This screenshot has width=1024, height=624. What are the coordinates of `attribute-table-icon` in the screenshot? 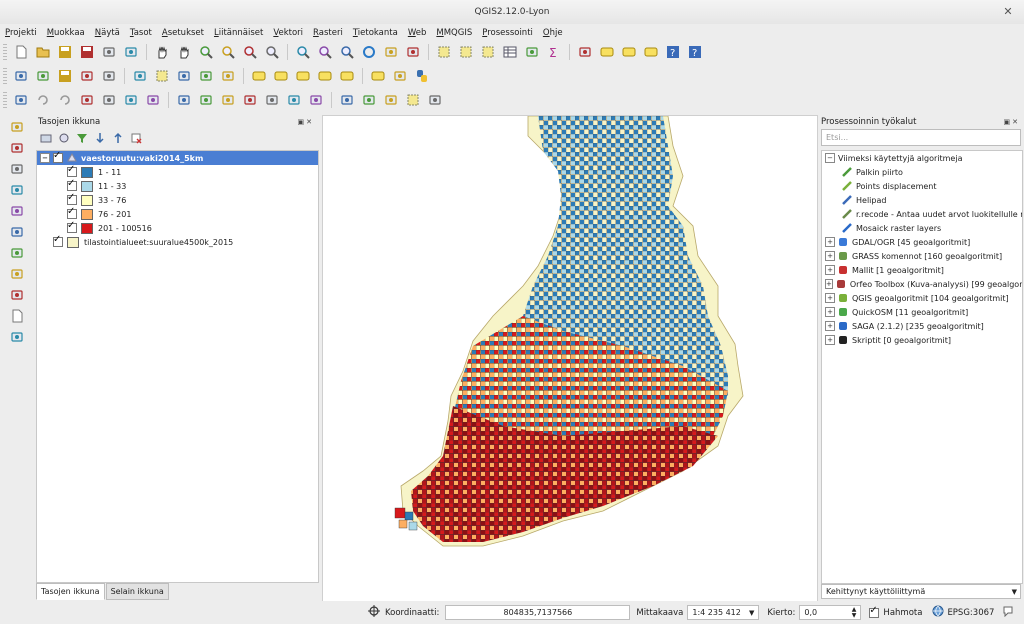 It's located at (510, 52).